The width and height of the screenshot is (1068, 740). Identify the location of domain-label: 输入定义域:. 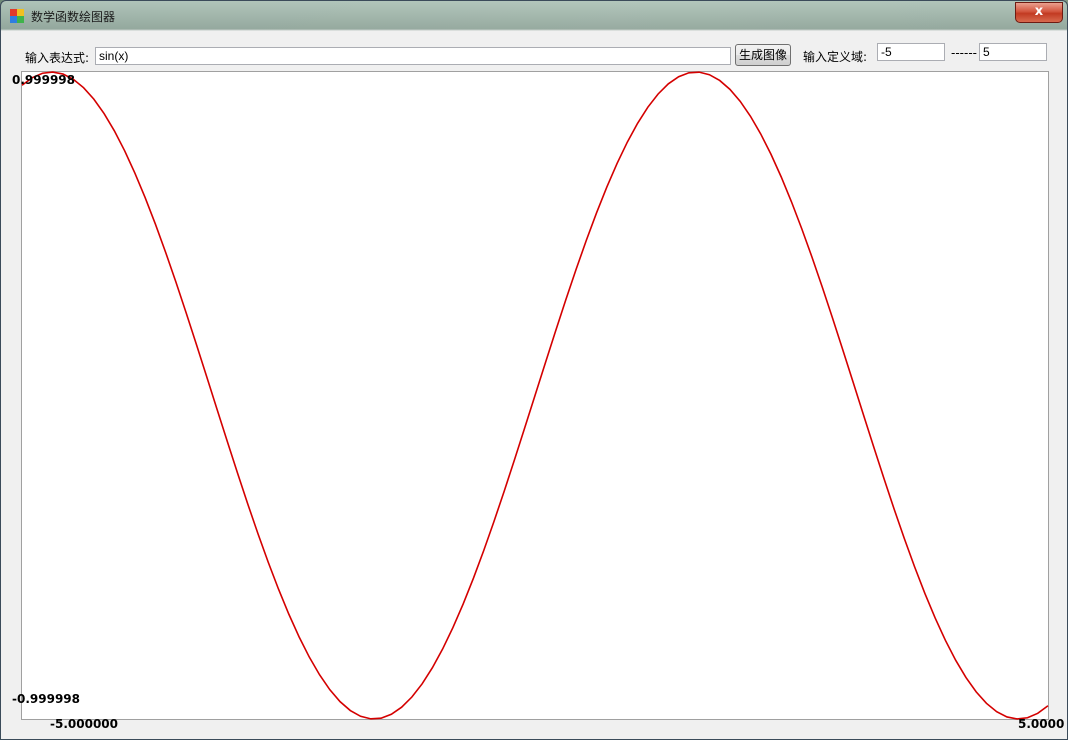
(835, 57).